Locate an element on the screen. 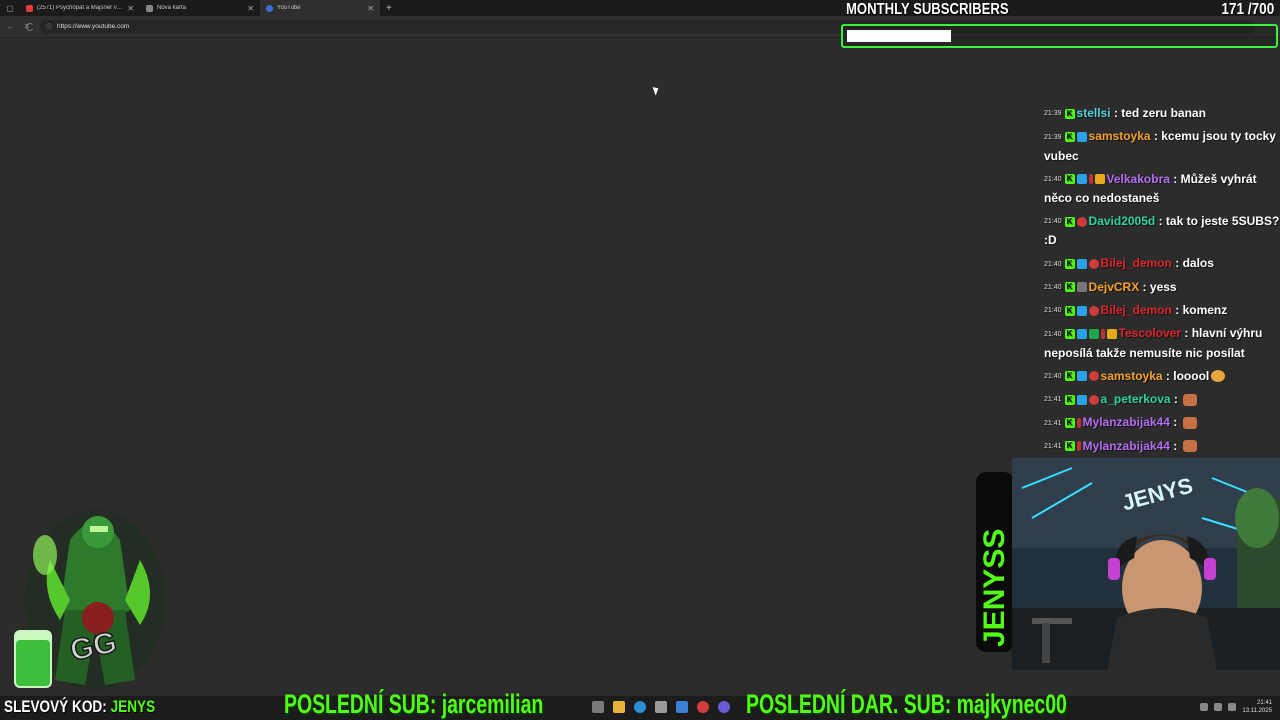  edge-browser-icon is located at coordinates (640, 707).